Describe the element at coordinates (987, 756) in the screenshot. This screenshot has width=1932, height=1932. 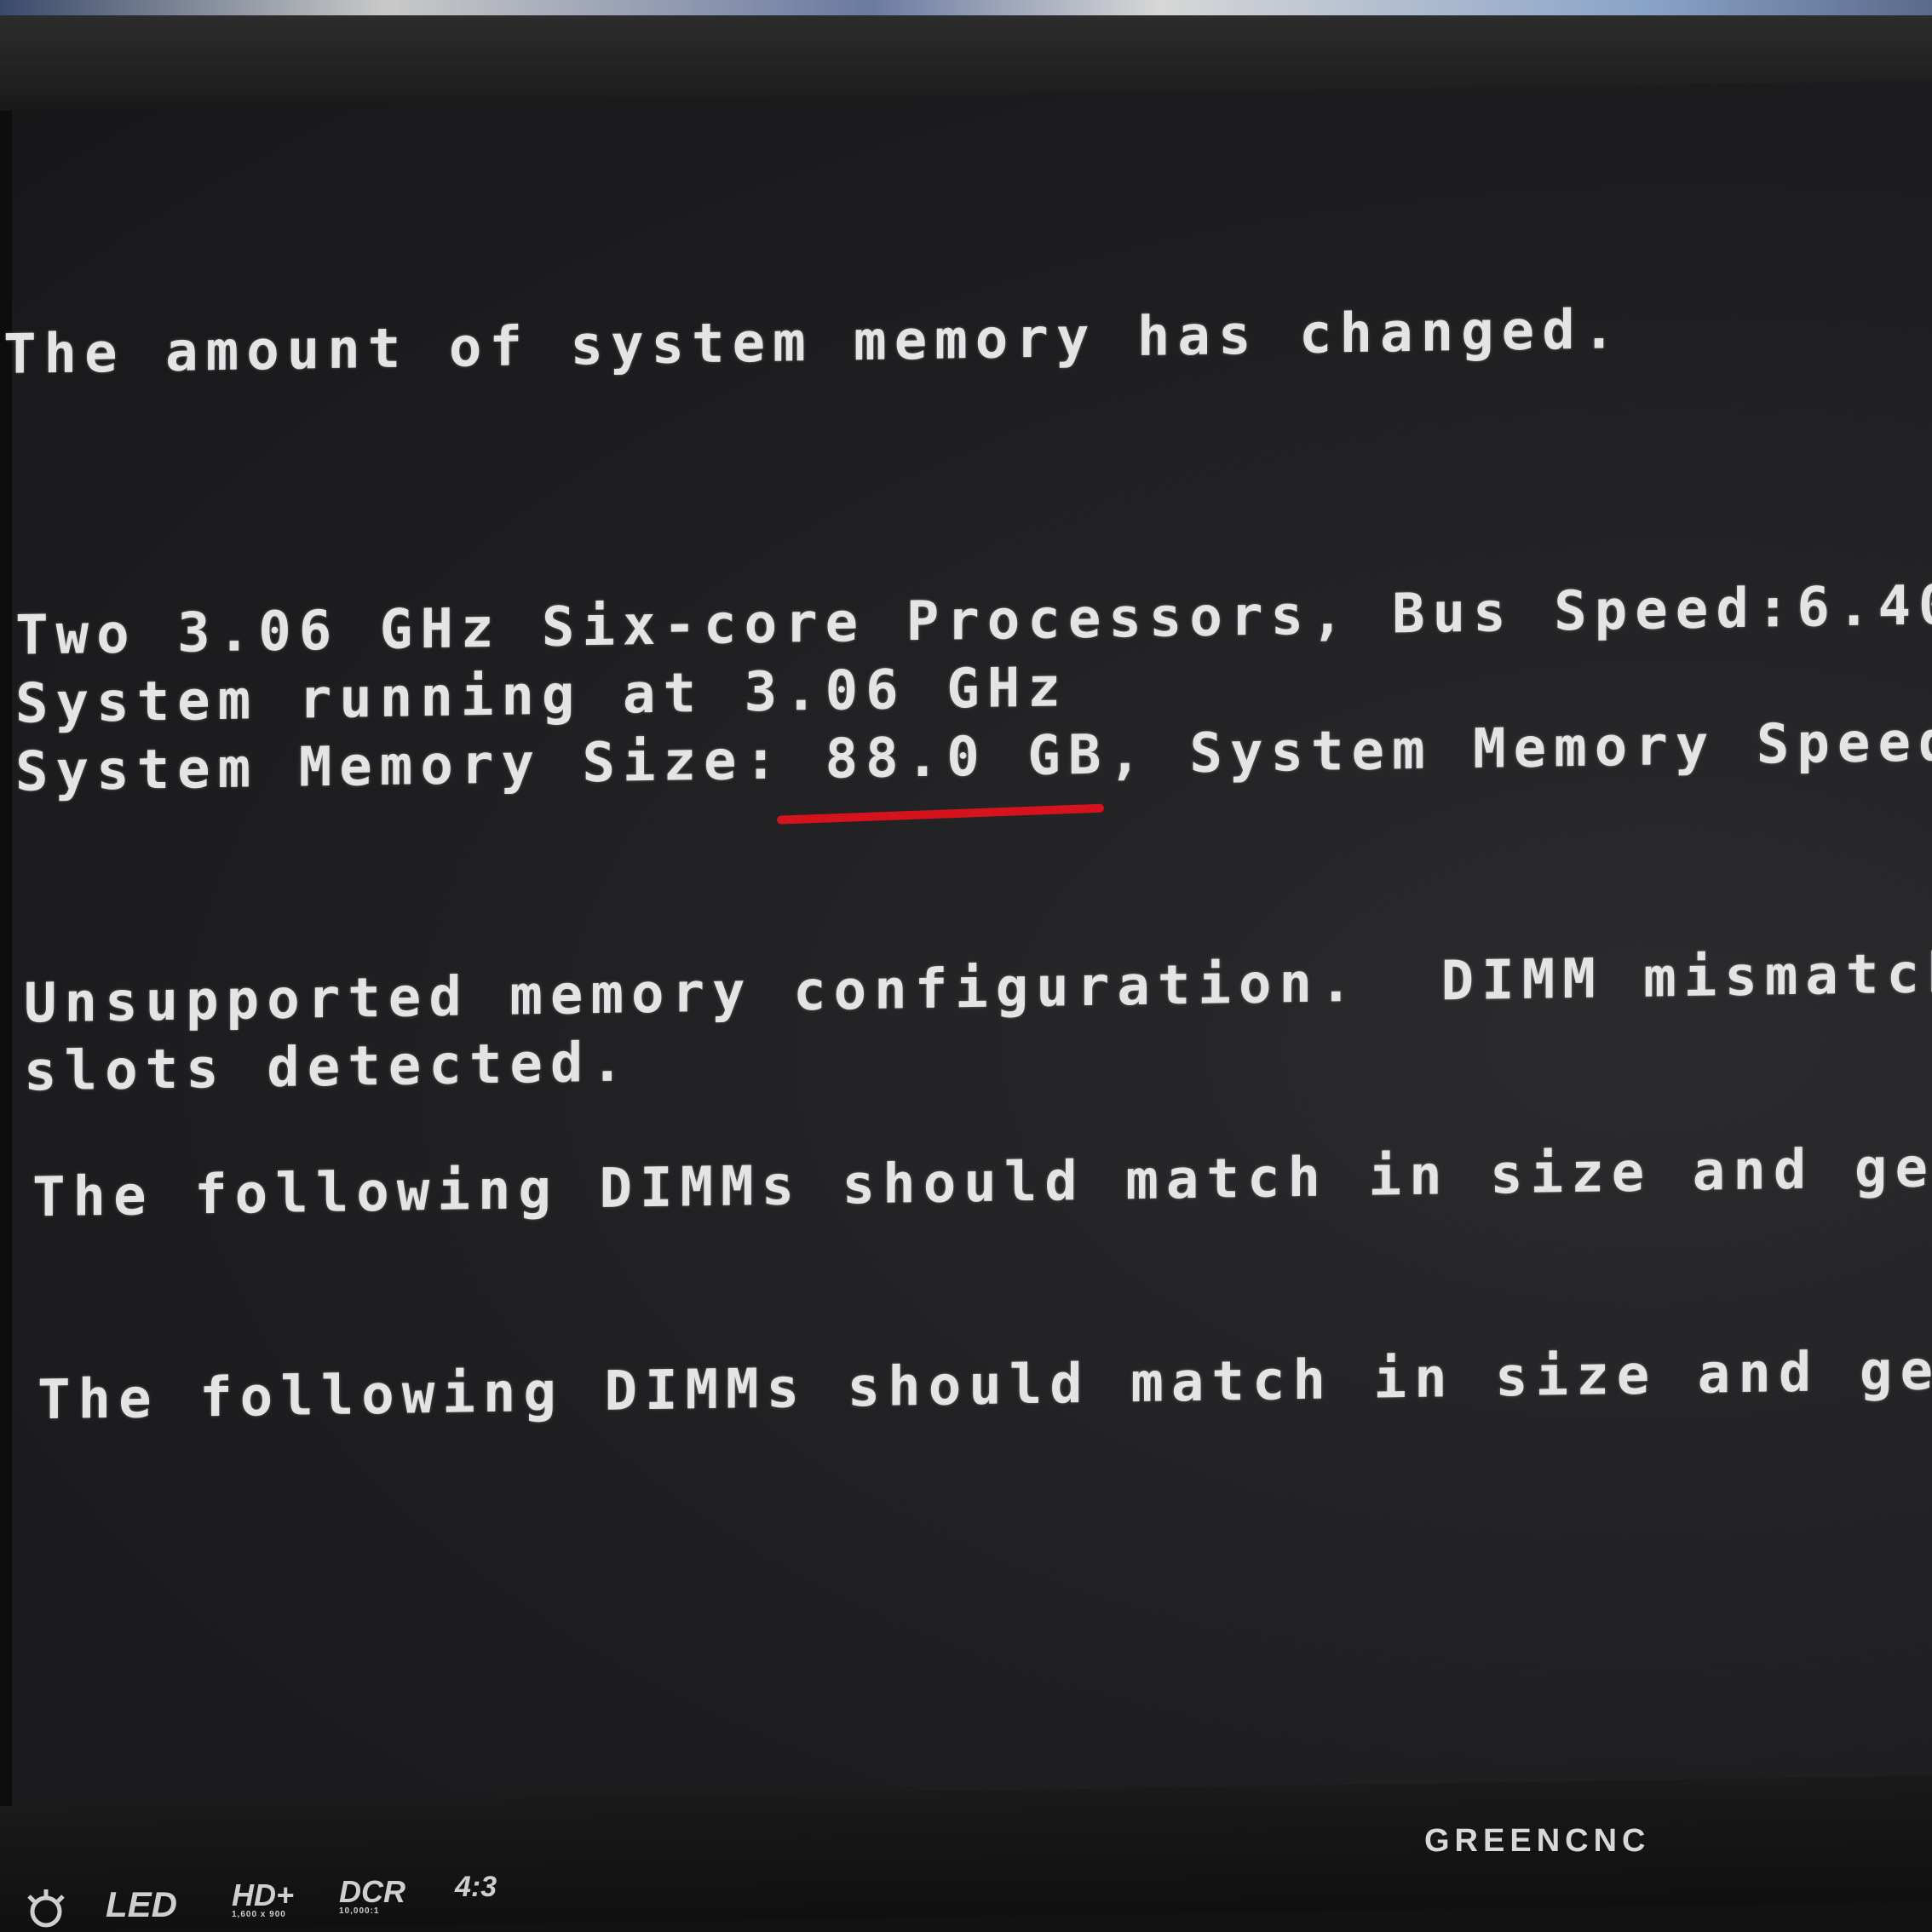
I see `memory-size-value: 88.0 GB,` at that location.